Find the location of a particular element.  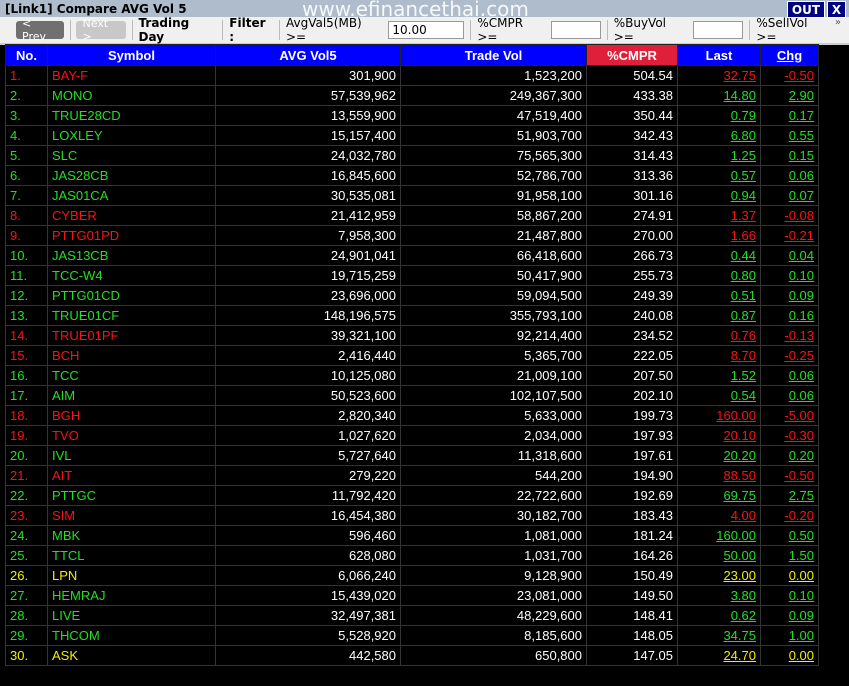

cell-last: 23.00 is located at coordinates (719, 575).